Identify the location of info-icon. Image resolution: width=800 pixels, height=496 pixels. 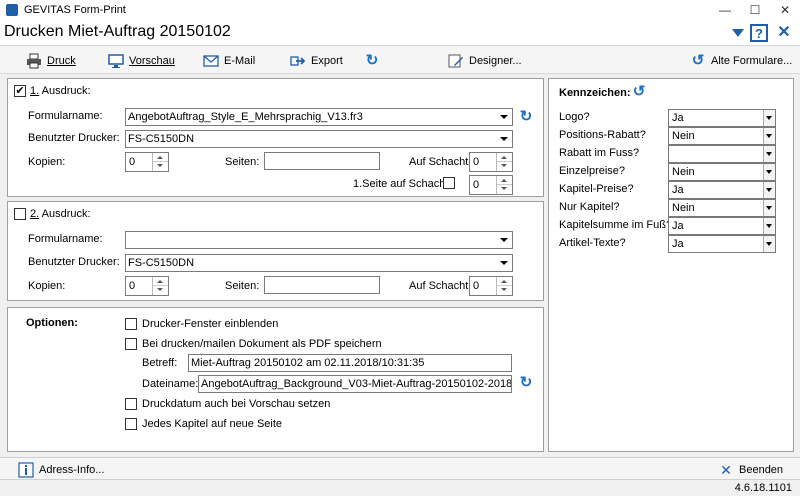
(26, 470).